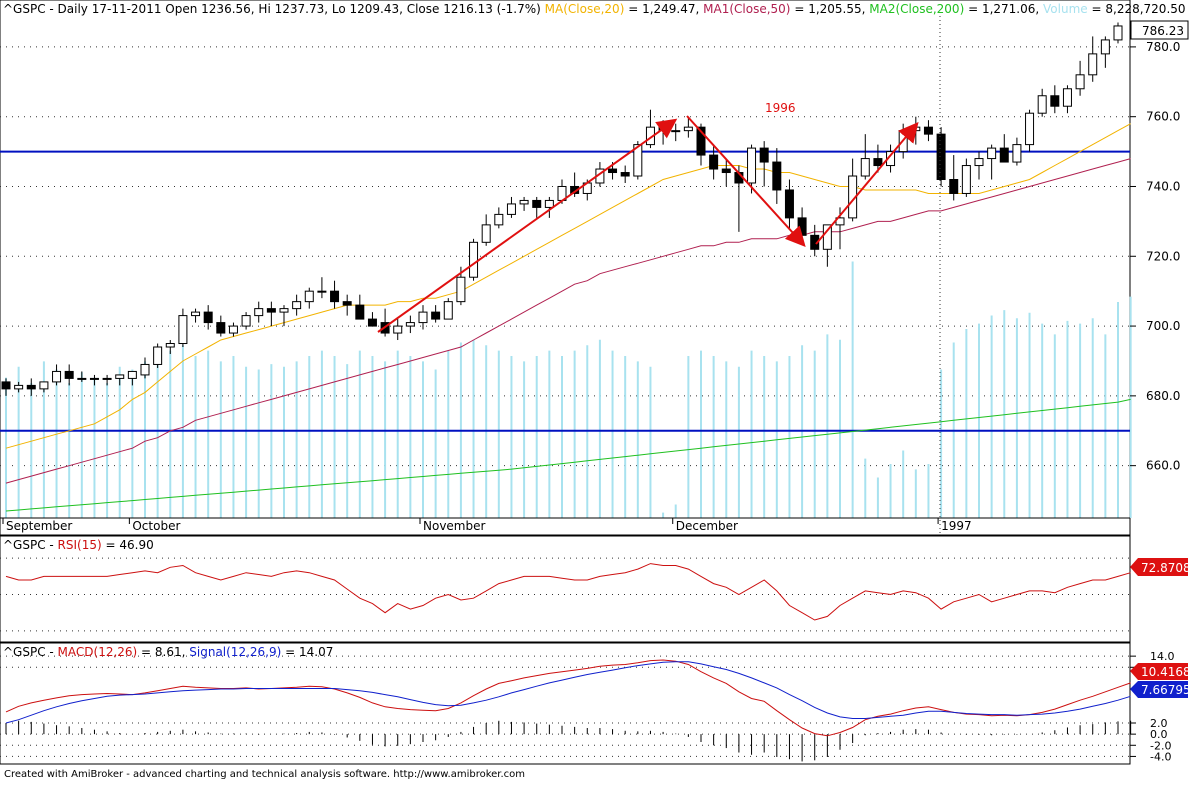 This screenshot has height=785, width=1191. I want to click on last-price-label: 786.23, so click(1159, 30).